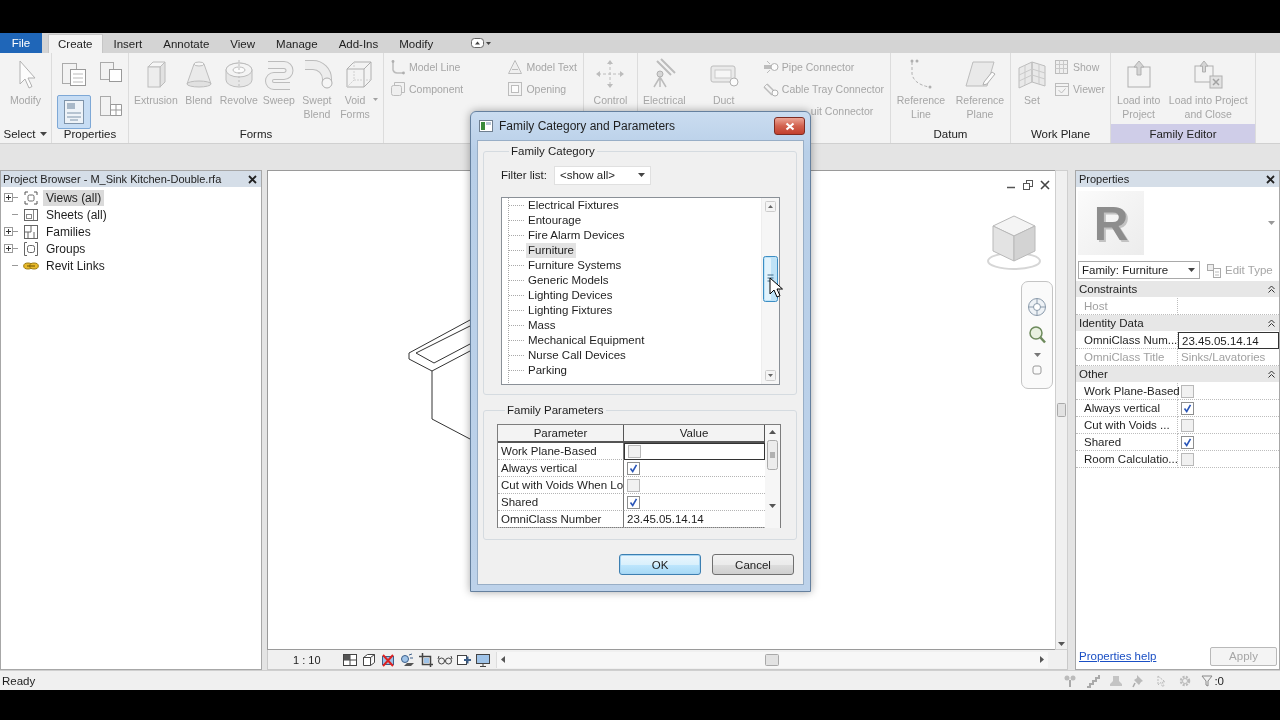 This screenshot has height=720, width=1280. What do you see at coordinates (425, 659) in the screenshot?
I see `crop-region-icon` at bounding box center [425, 659].